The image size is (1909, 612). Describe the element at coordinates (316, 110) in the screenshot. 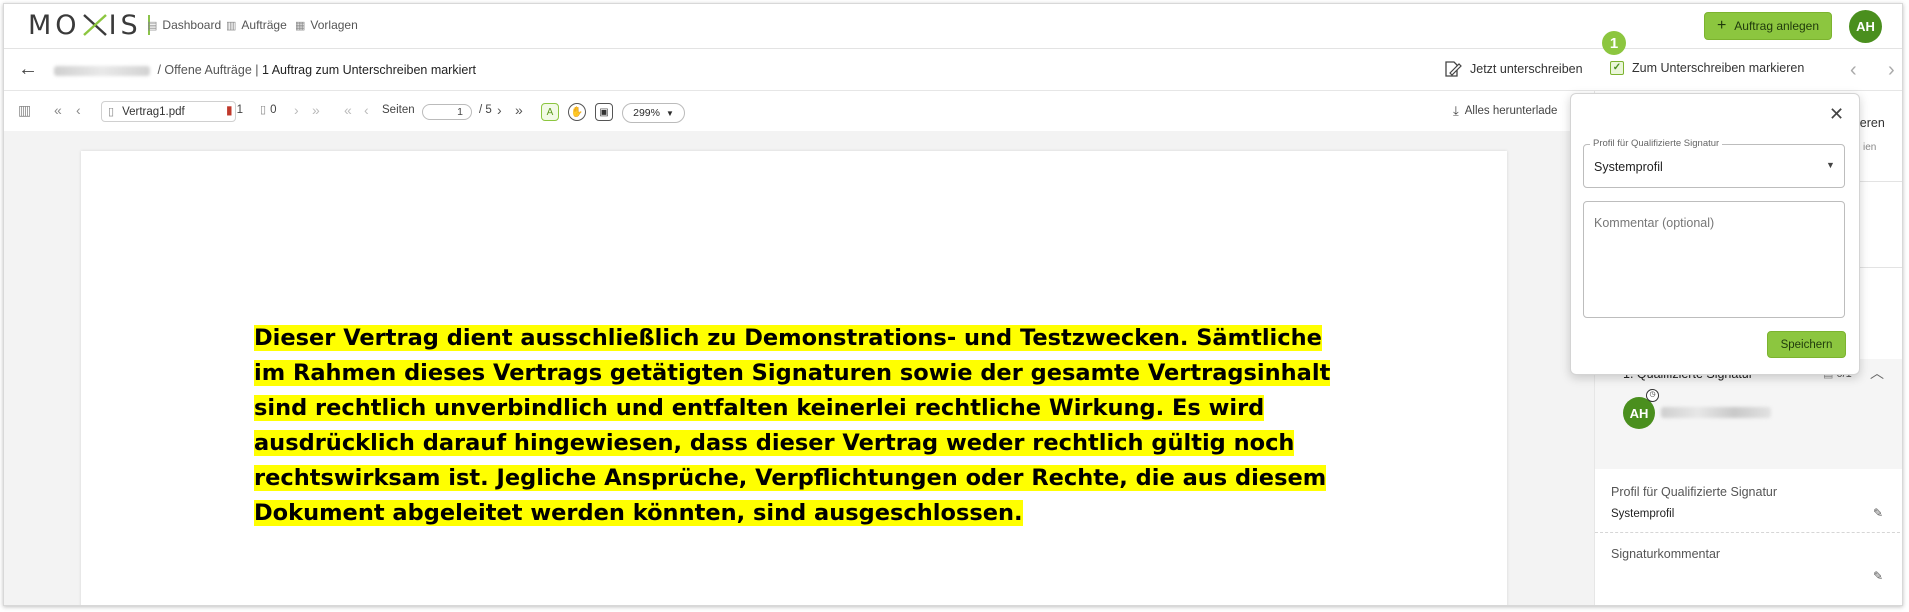

I see `last-document-icon: »` at that location.